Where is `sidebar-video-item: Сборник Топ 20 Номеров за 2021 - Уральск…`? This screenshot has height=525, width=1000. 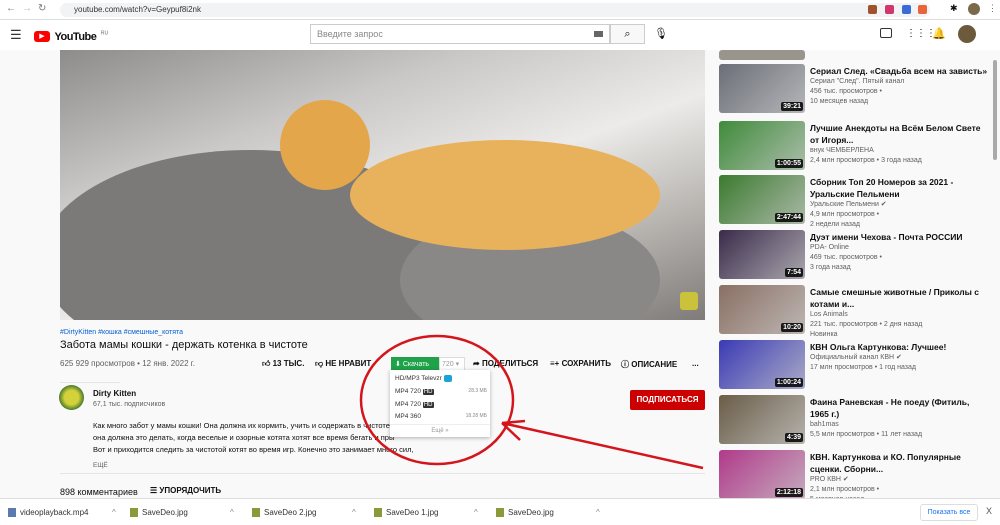 sidebar-video-item: Сборник Топ 20 Номеров за 2021 - Уральск… is located at coordinates (900, 203).